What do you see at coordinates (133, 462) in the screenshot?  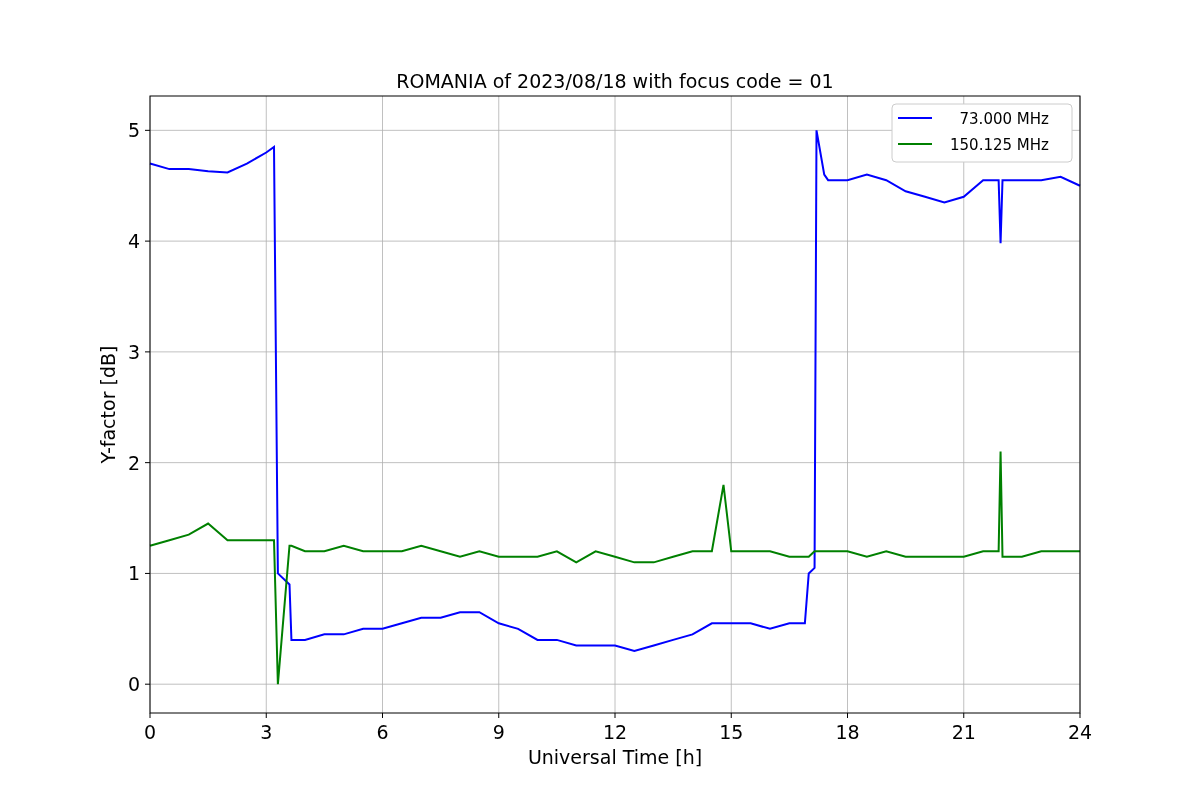 I see `tick-label: 2` at bounding box center [133, 462].